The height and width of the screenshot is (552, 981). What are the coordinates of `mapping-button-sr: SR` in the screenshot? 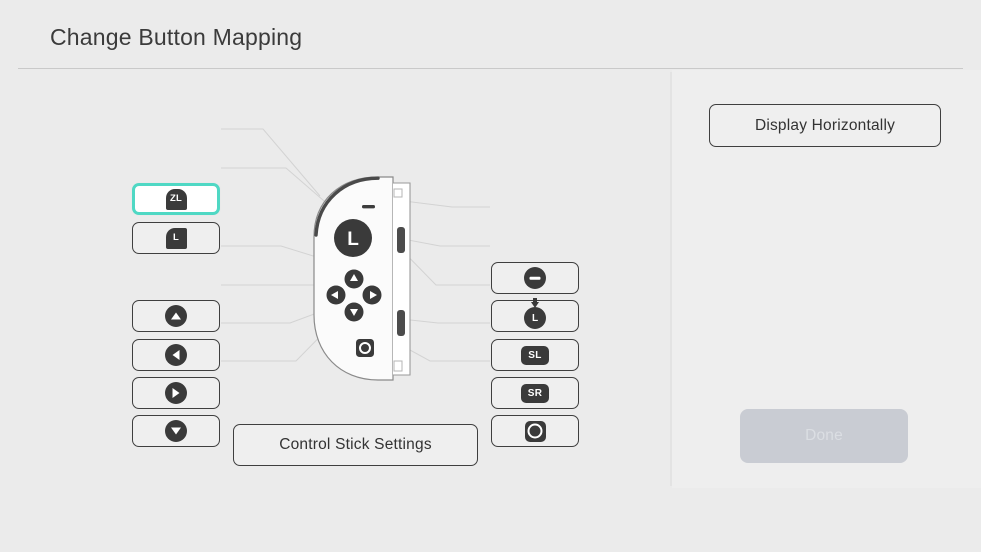 It's located at (535, 393).